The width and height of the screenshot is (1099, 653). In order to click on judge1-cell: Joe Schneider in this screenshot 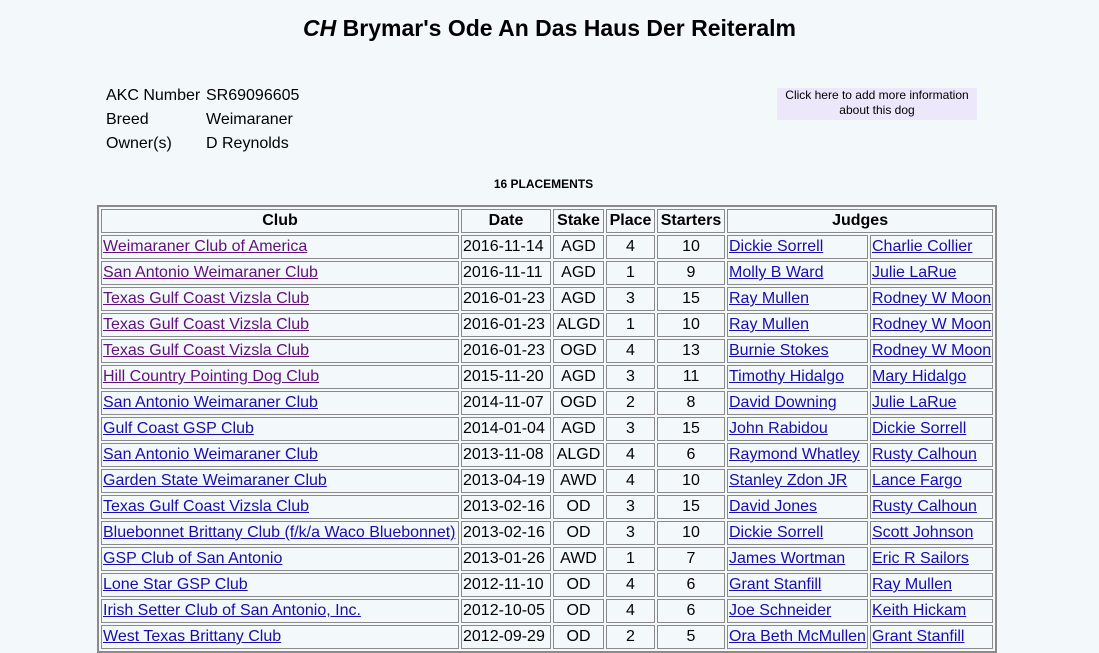, I will do `click(797, 611)`.